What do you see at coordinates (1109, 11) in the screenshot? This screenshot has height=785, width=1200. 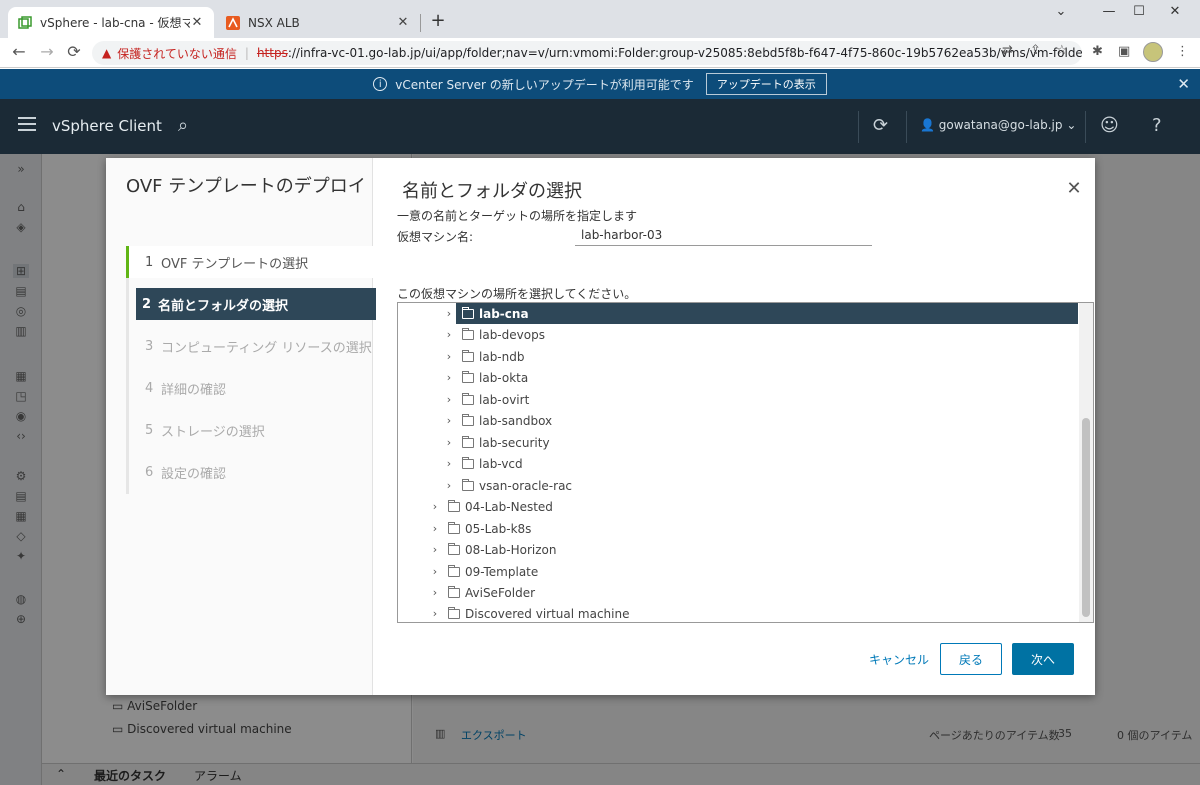 I see `minimize-button: —` at bounding box center [1109, 11].